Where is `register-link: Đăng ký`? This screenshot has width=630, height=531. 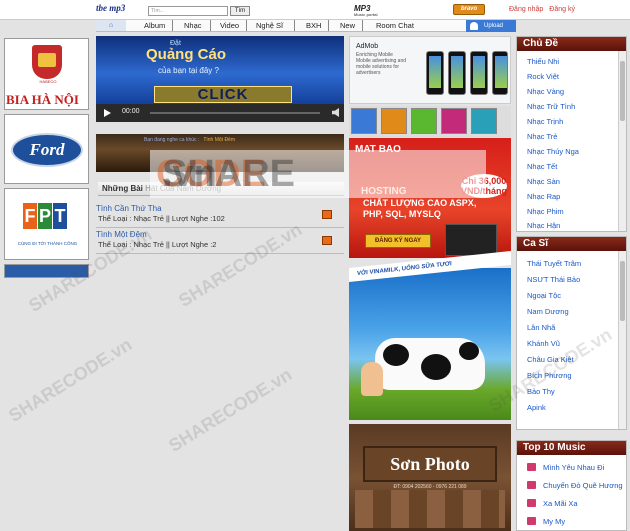 register-link: Đăng ký is located at coordinates (562, 9).